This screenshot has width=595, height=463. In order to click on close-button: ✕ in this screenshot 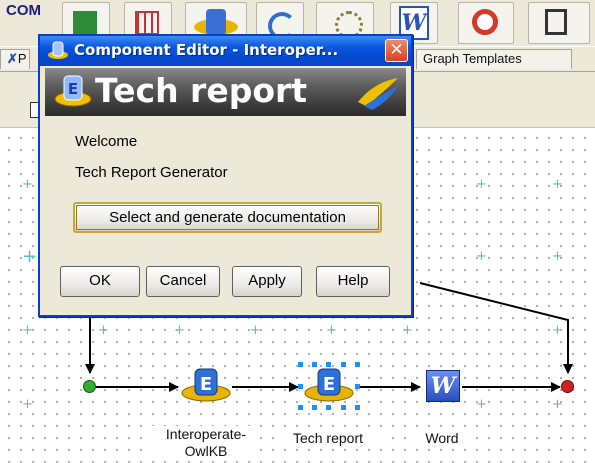, I will do `click(396, 50)`.